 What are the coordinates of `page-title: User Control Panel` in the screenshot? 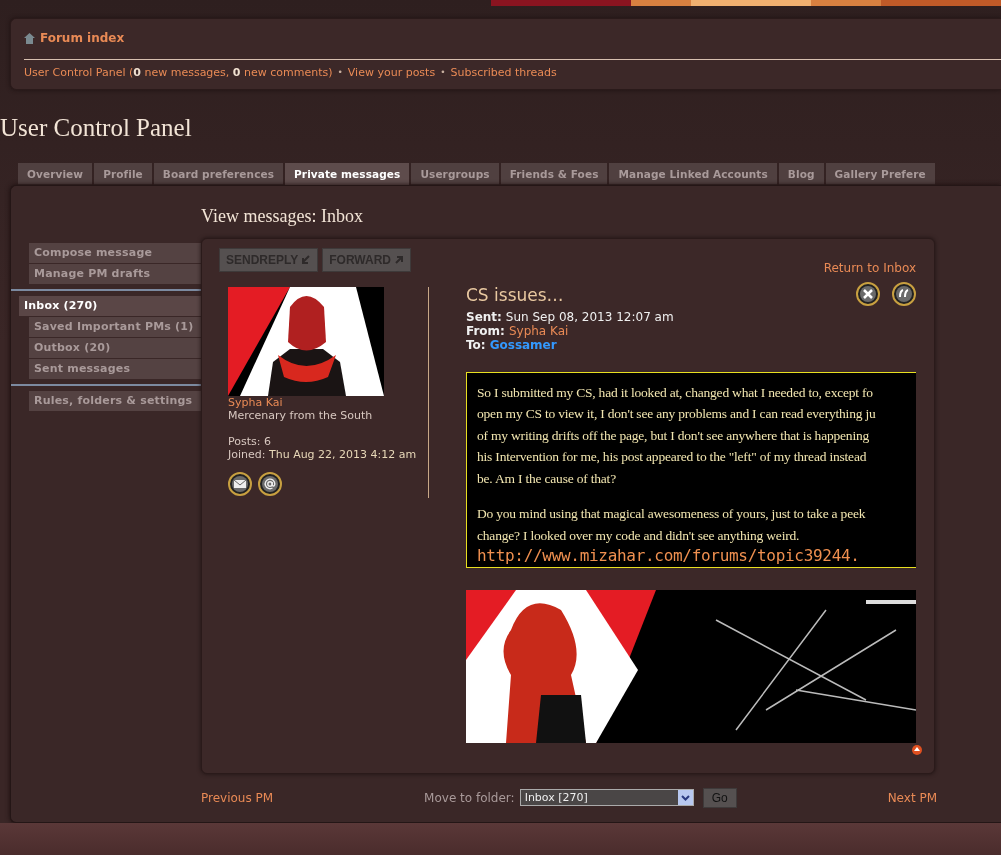 It's located at (96, 127).